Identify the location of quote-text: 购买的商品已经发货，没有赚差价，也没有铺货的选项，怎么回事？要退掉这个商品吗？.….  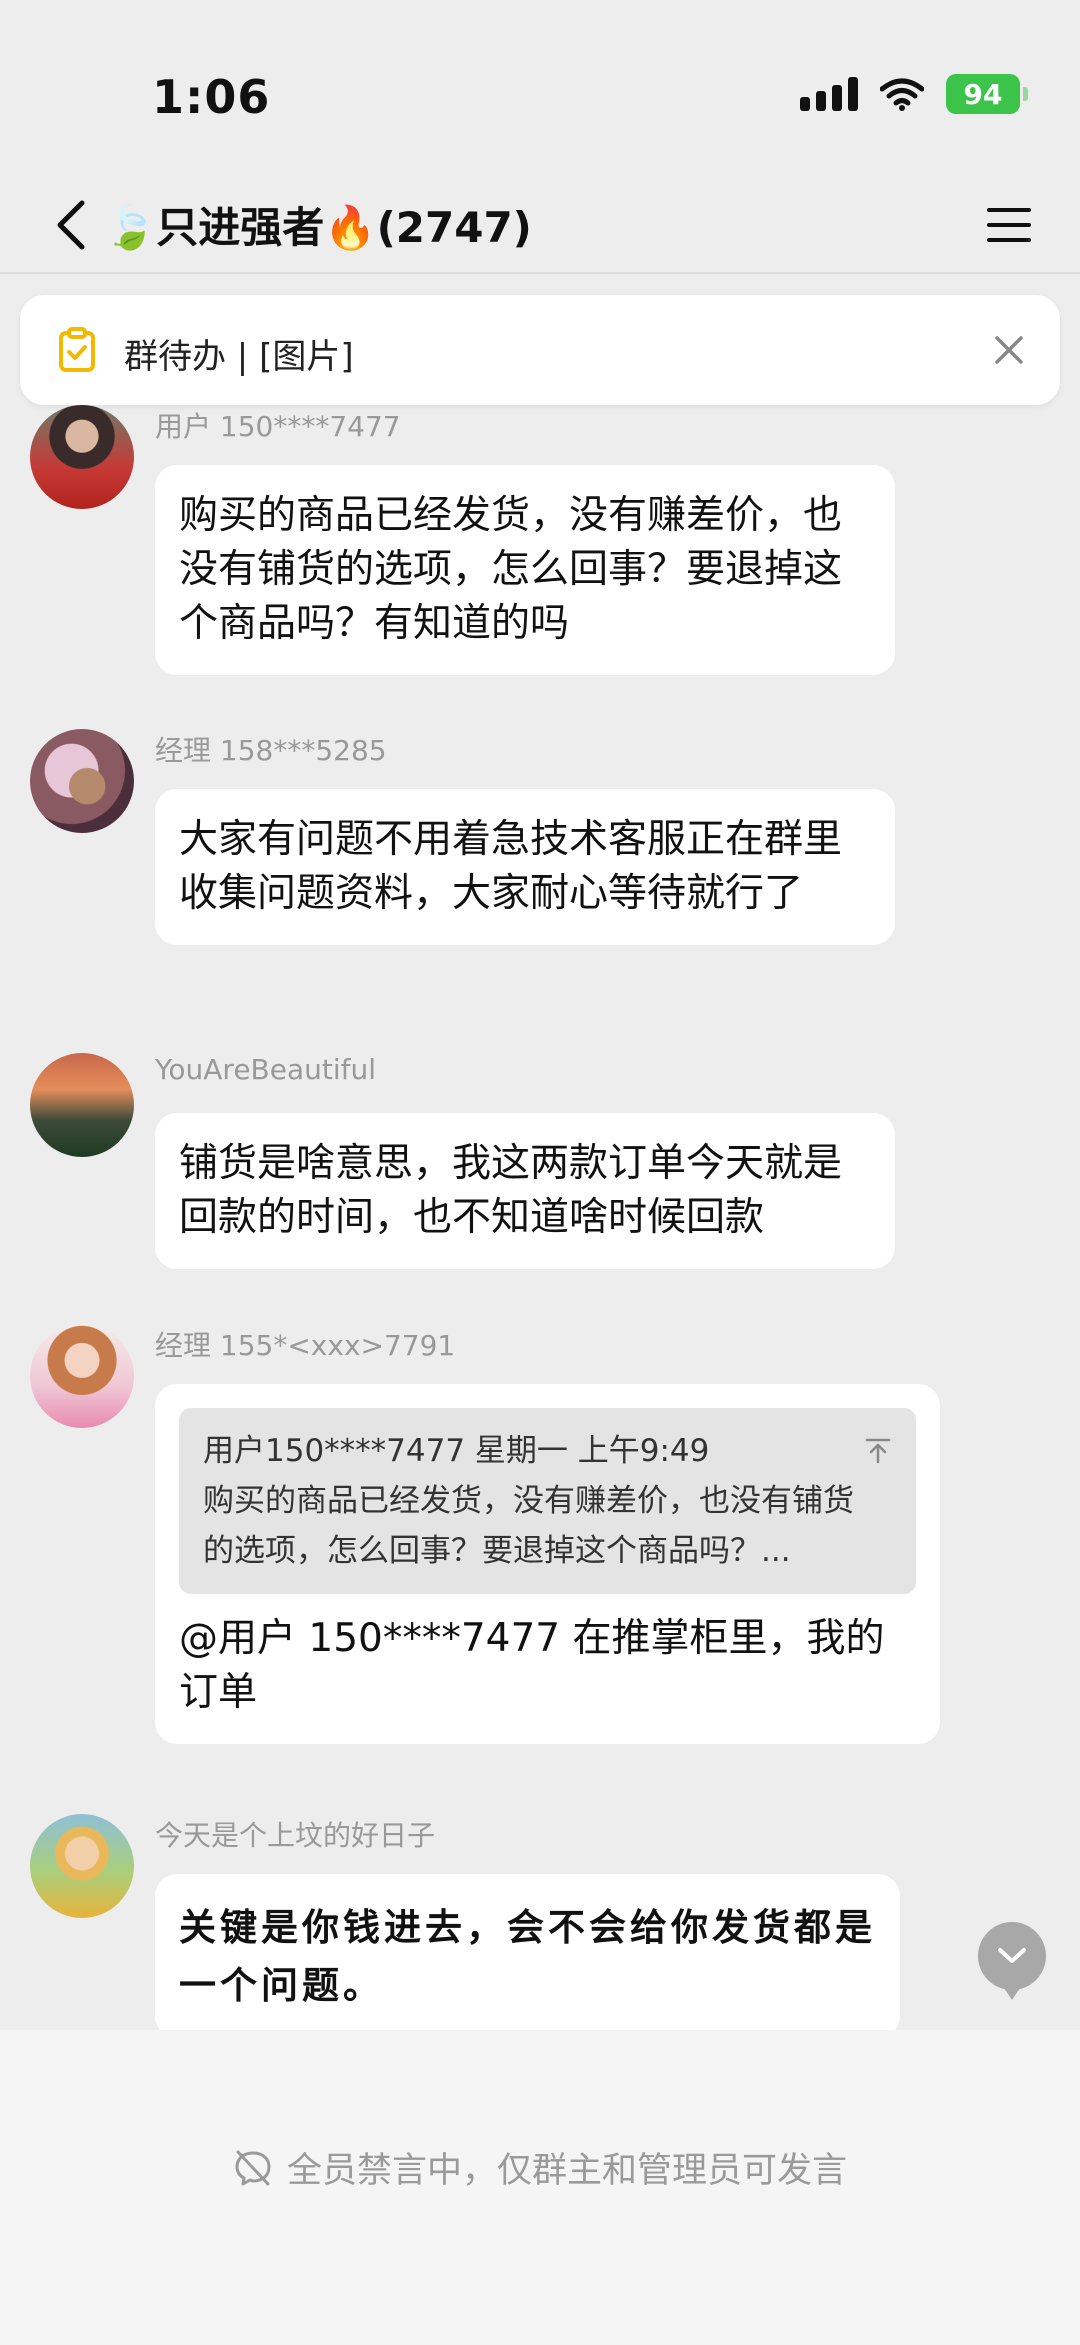
(528, 1526).